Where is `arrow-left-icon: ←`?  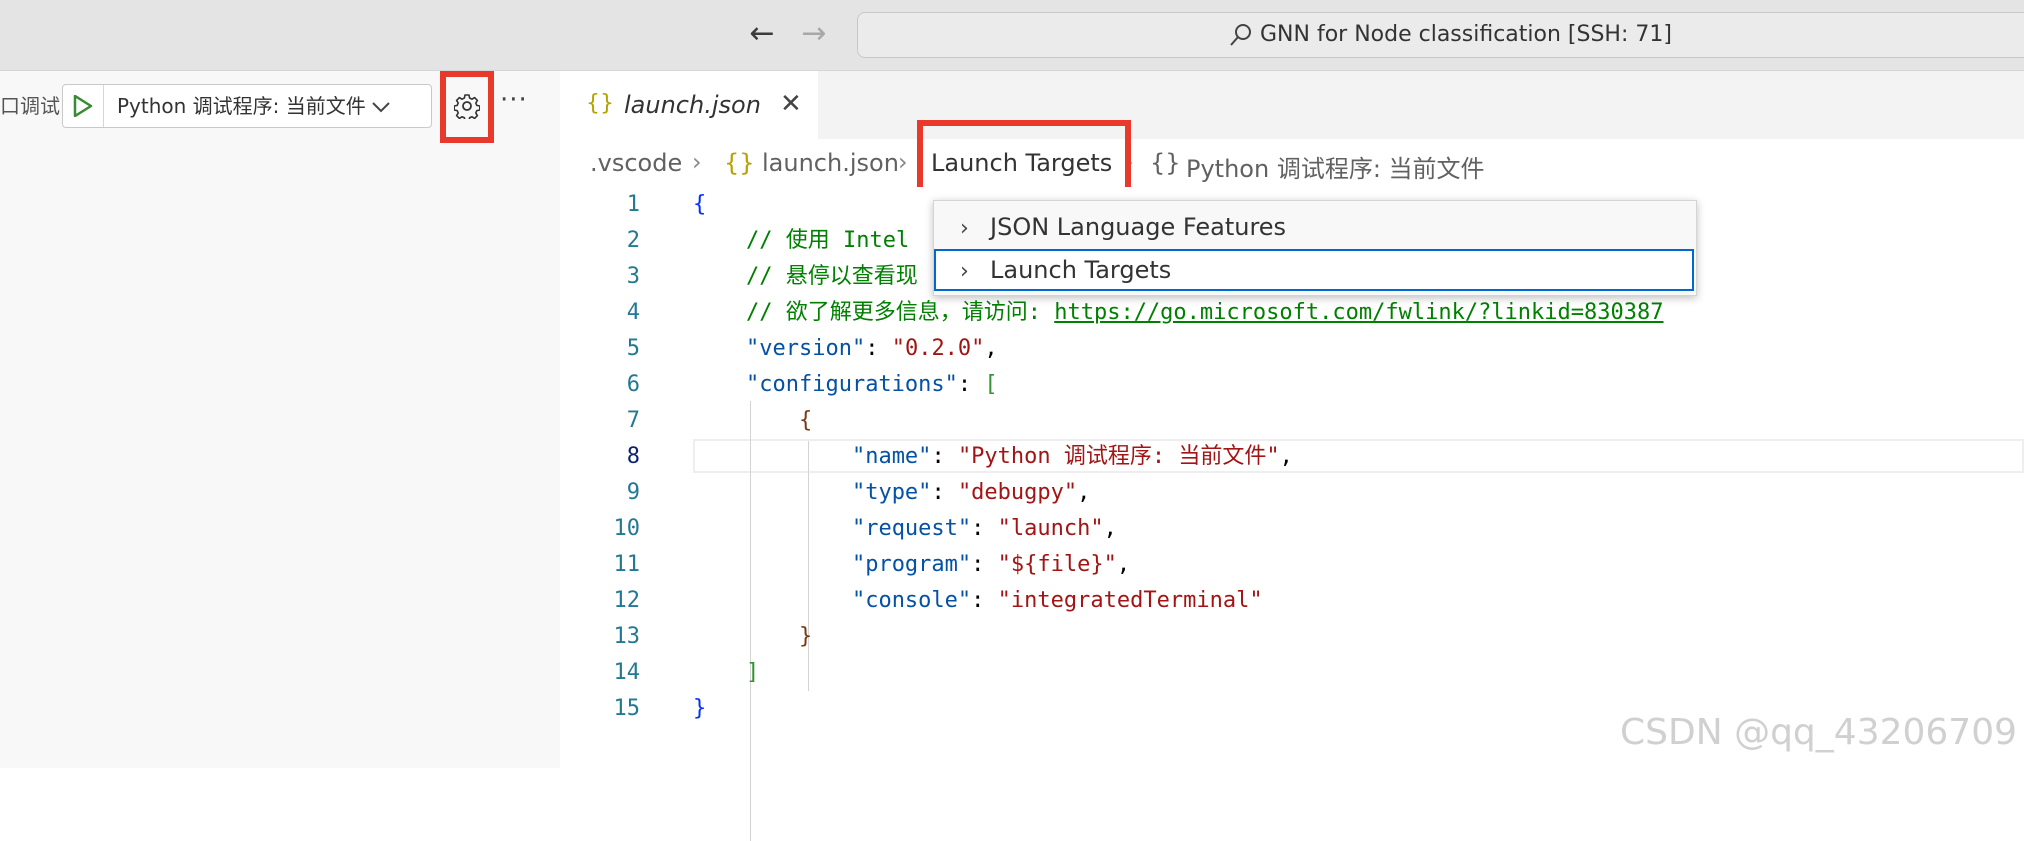
arrow-left-icon: ← is located at coordinates (762, 34).